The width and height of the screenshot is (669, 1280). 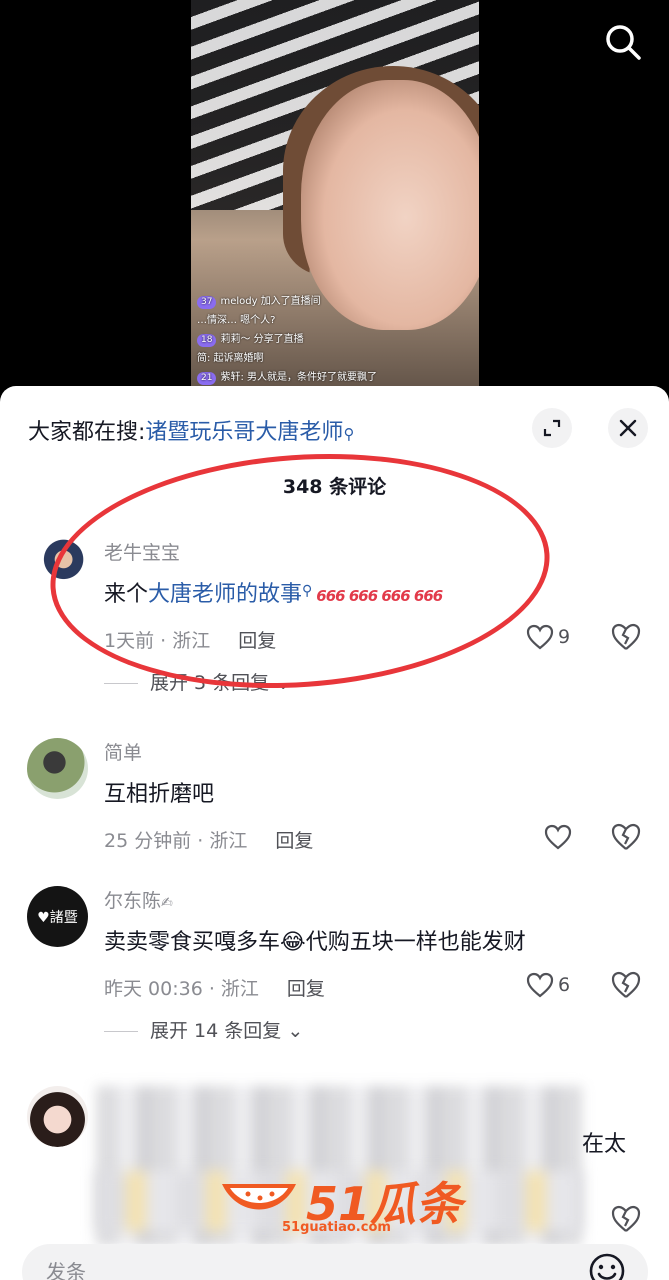 What do you see at coordinates (214, 989) in the screenshot?
I see `comment-meta: 昨天 00:36 · 浙江 回复` at bounding box center [214, 989].